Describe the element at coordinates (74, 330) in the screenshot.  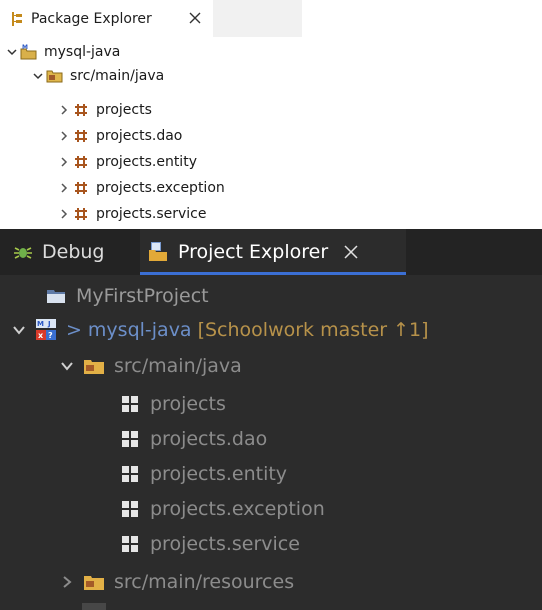
I see `git-prefix: >` at that location.